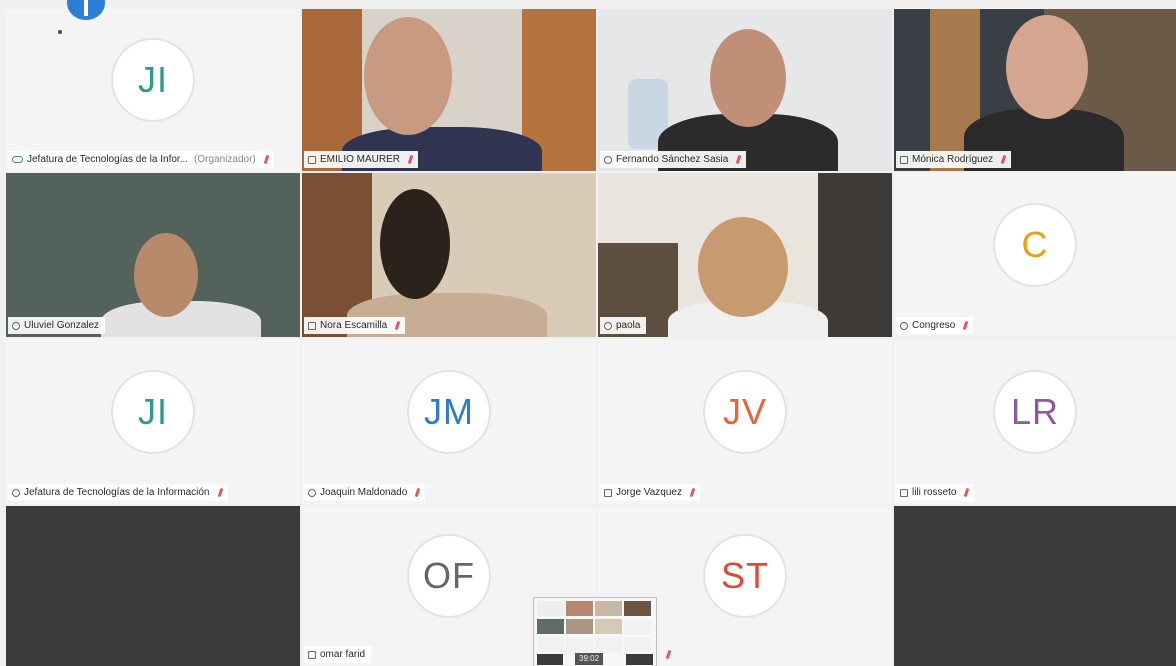 The height and width of the screenshot is (666, 1176). I want to click on participant-name: EMILIO MAURER, so click(360, 159).